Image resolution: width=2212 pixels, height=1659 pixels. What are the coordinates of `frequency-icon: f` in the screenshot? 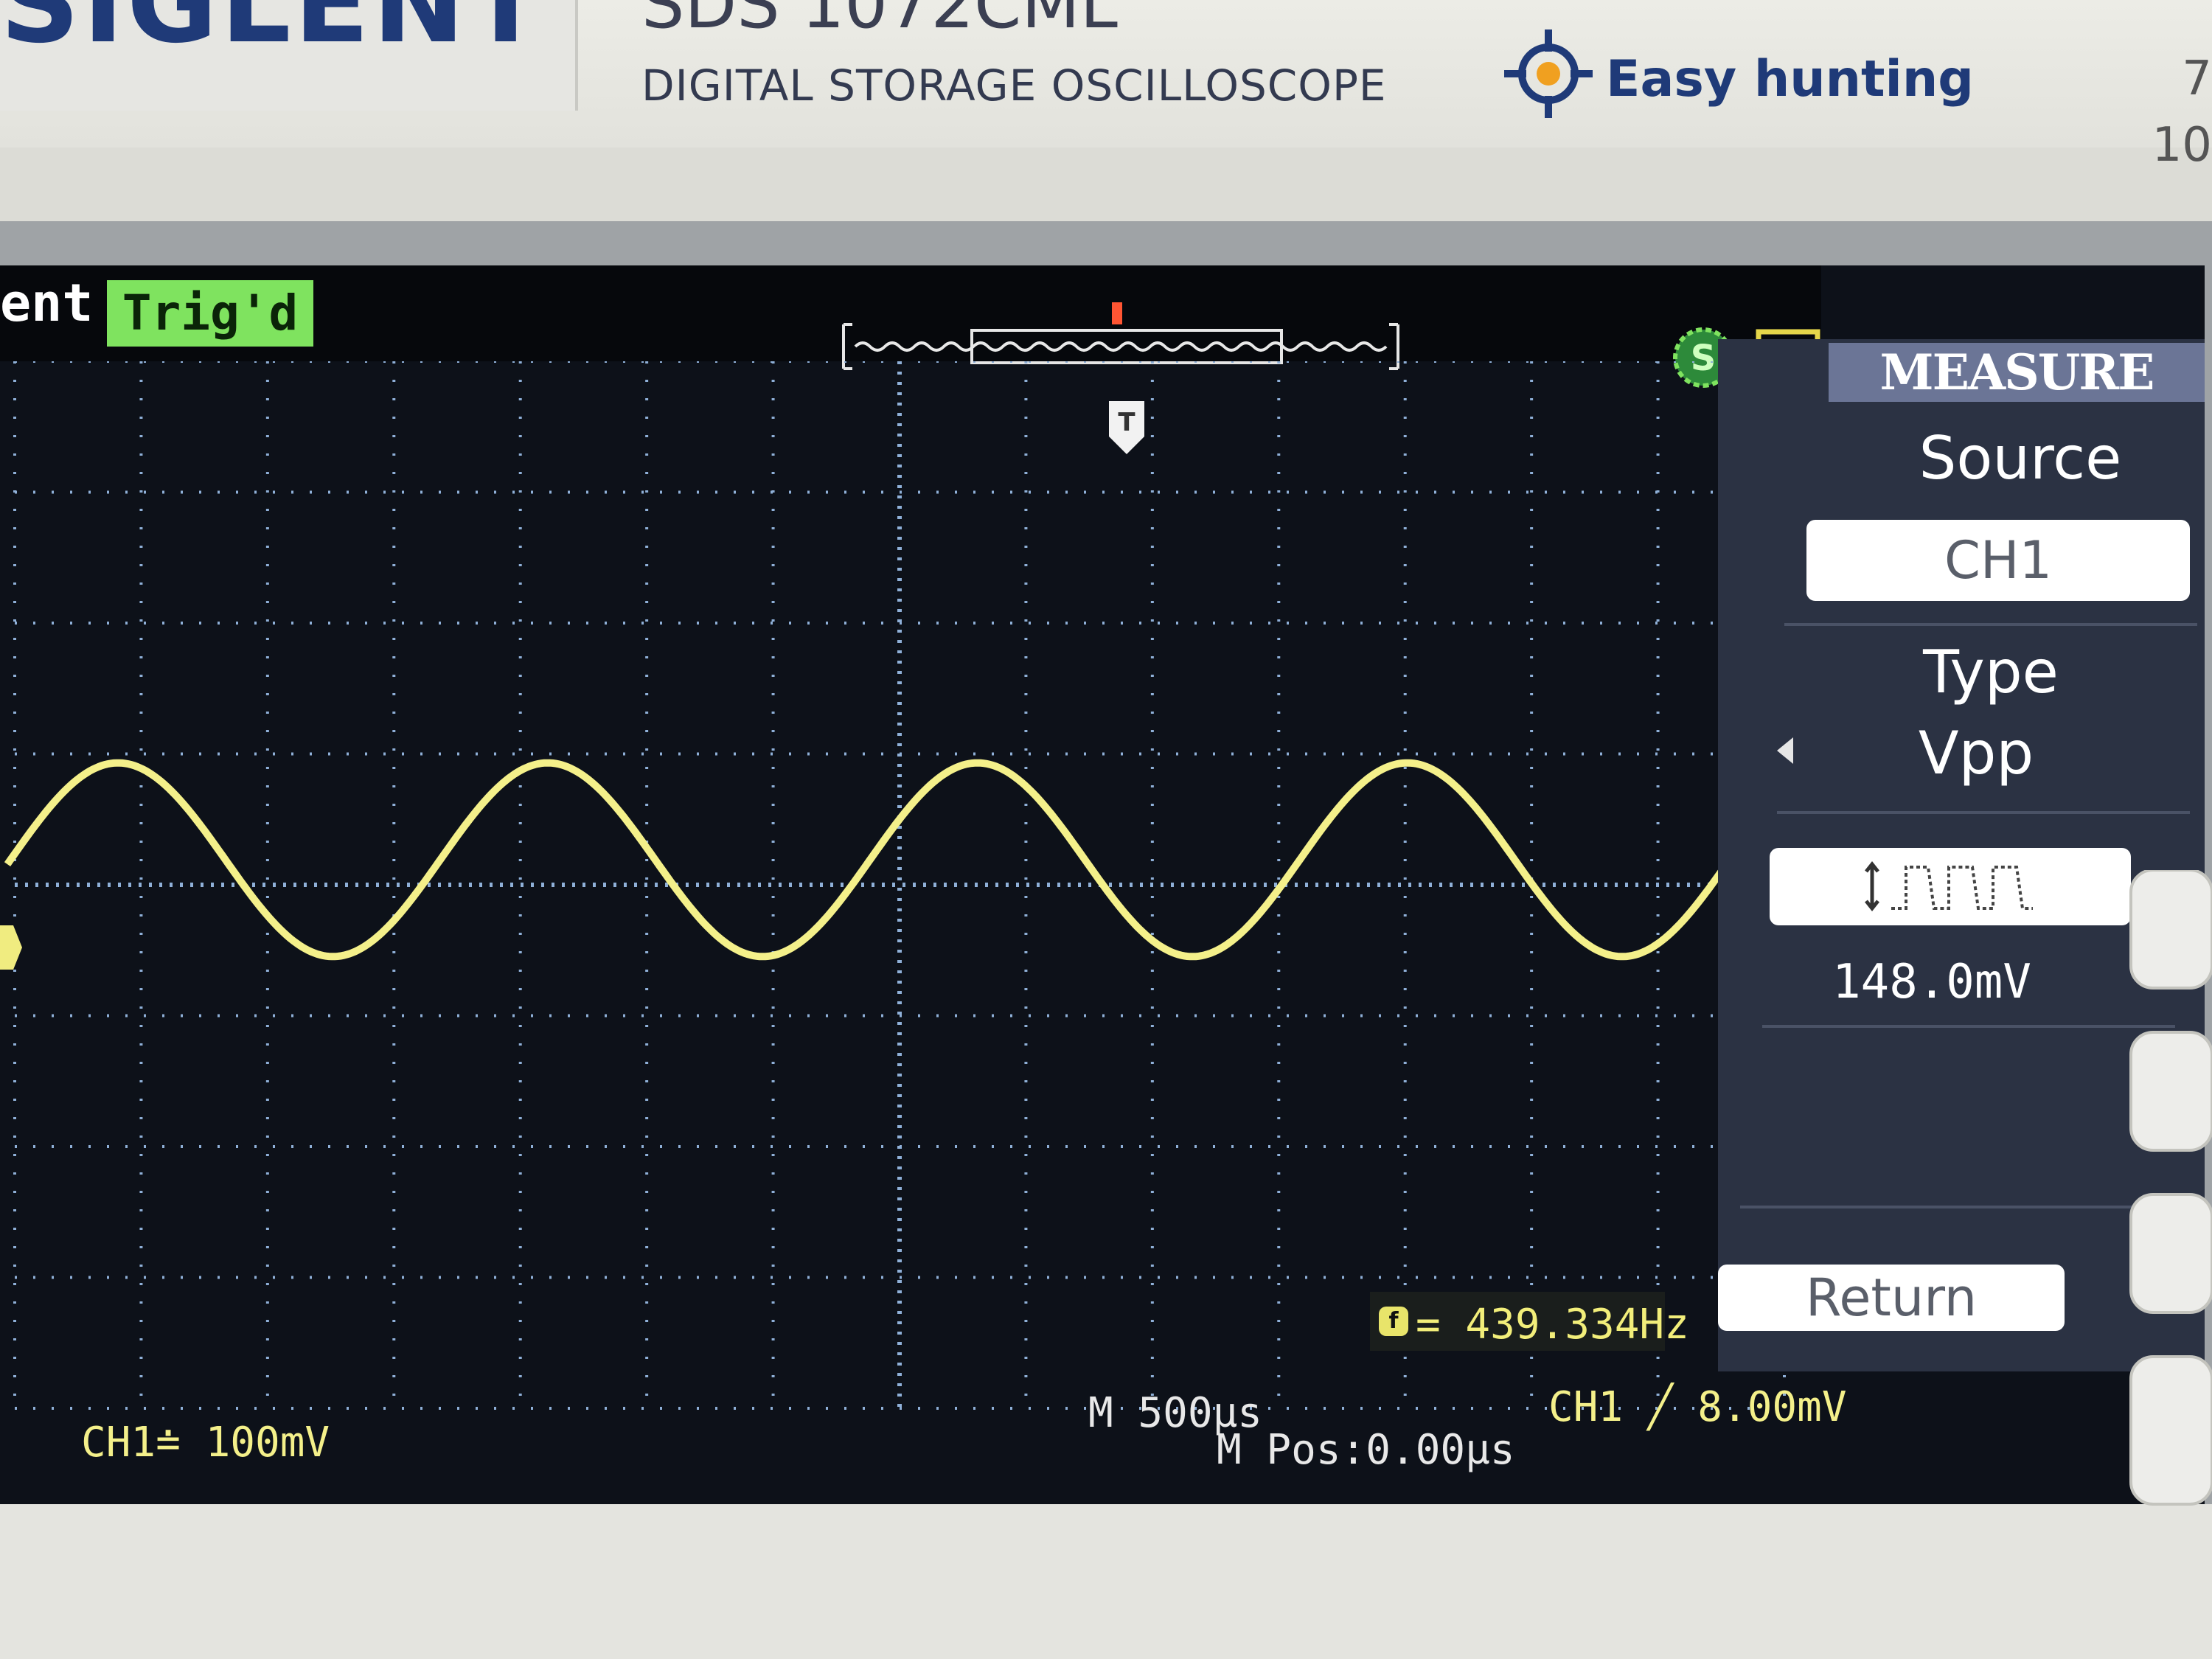 It's located at (1393, 1321).